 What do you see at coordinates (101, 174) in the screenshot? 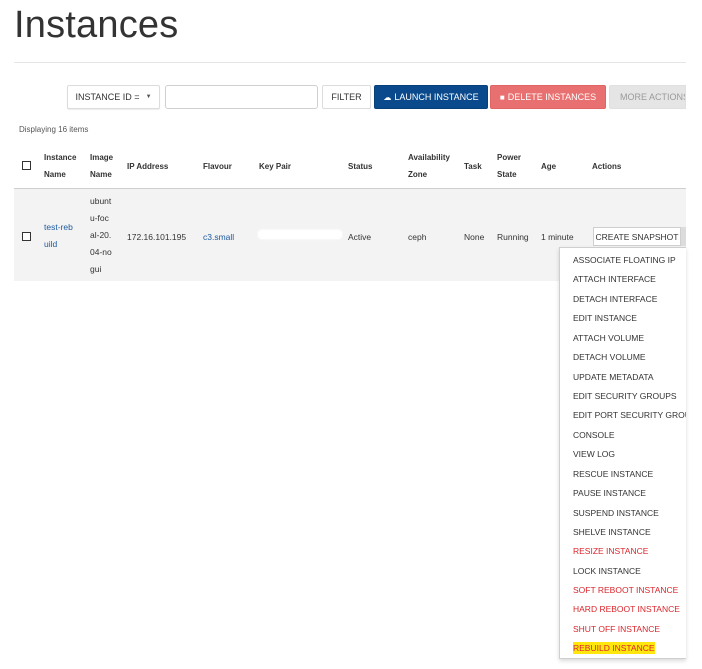
I see `header-image-name-line2: Name` at bounding box center [101, 174].